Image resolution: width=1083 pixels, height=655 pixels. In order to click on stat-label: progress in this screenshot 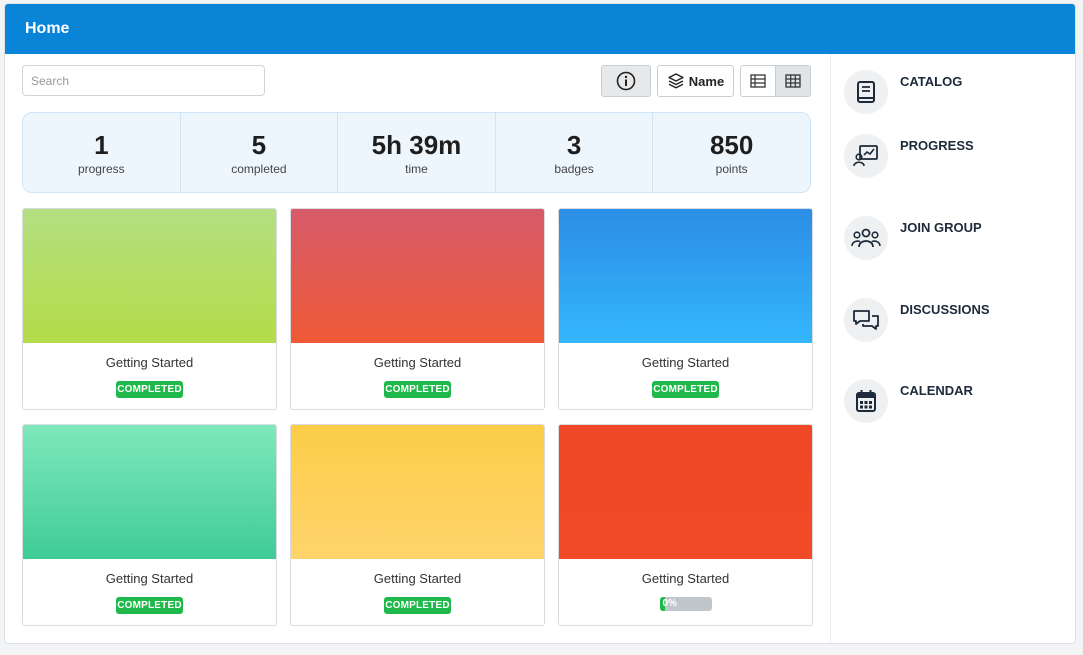, I will do `click(101, 168)`.